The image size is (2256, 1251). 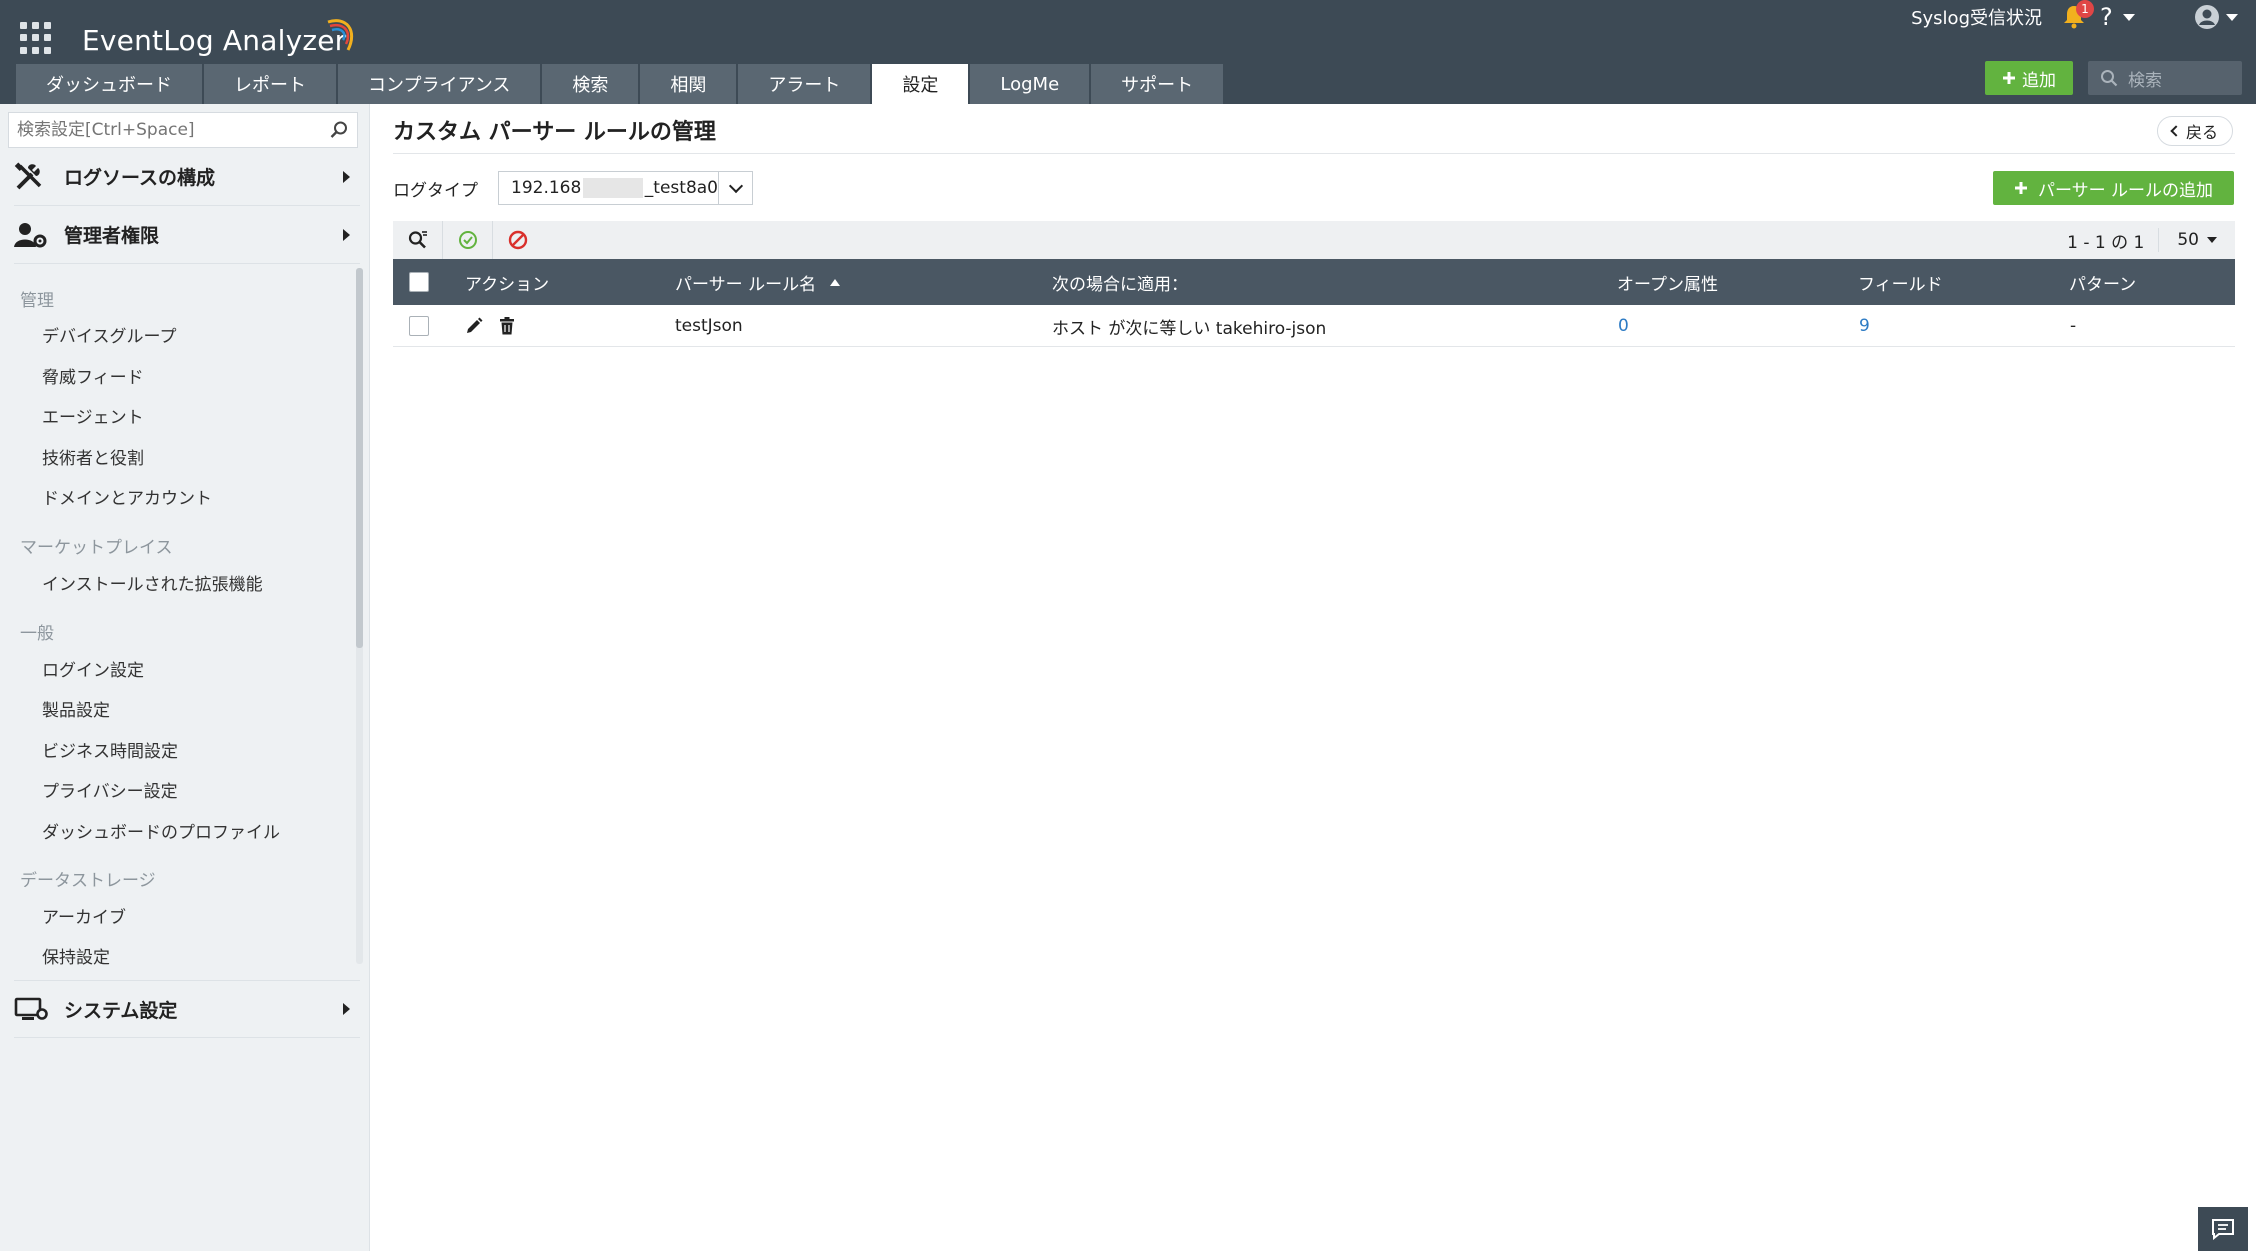 I want to click on header-add-label: 追加, so click(x=2039, y=80).